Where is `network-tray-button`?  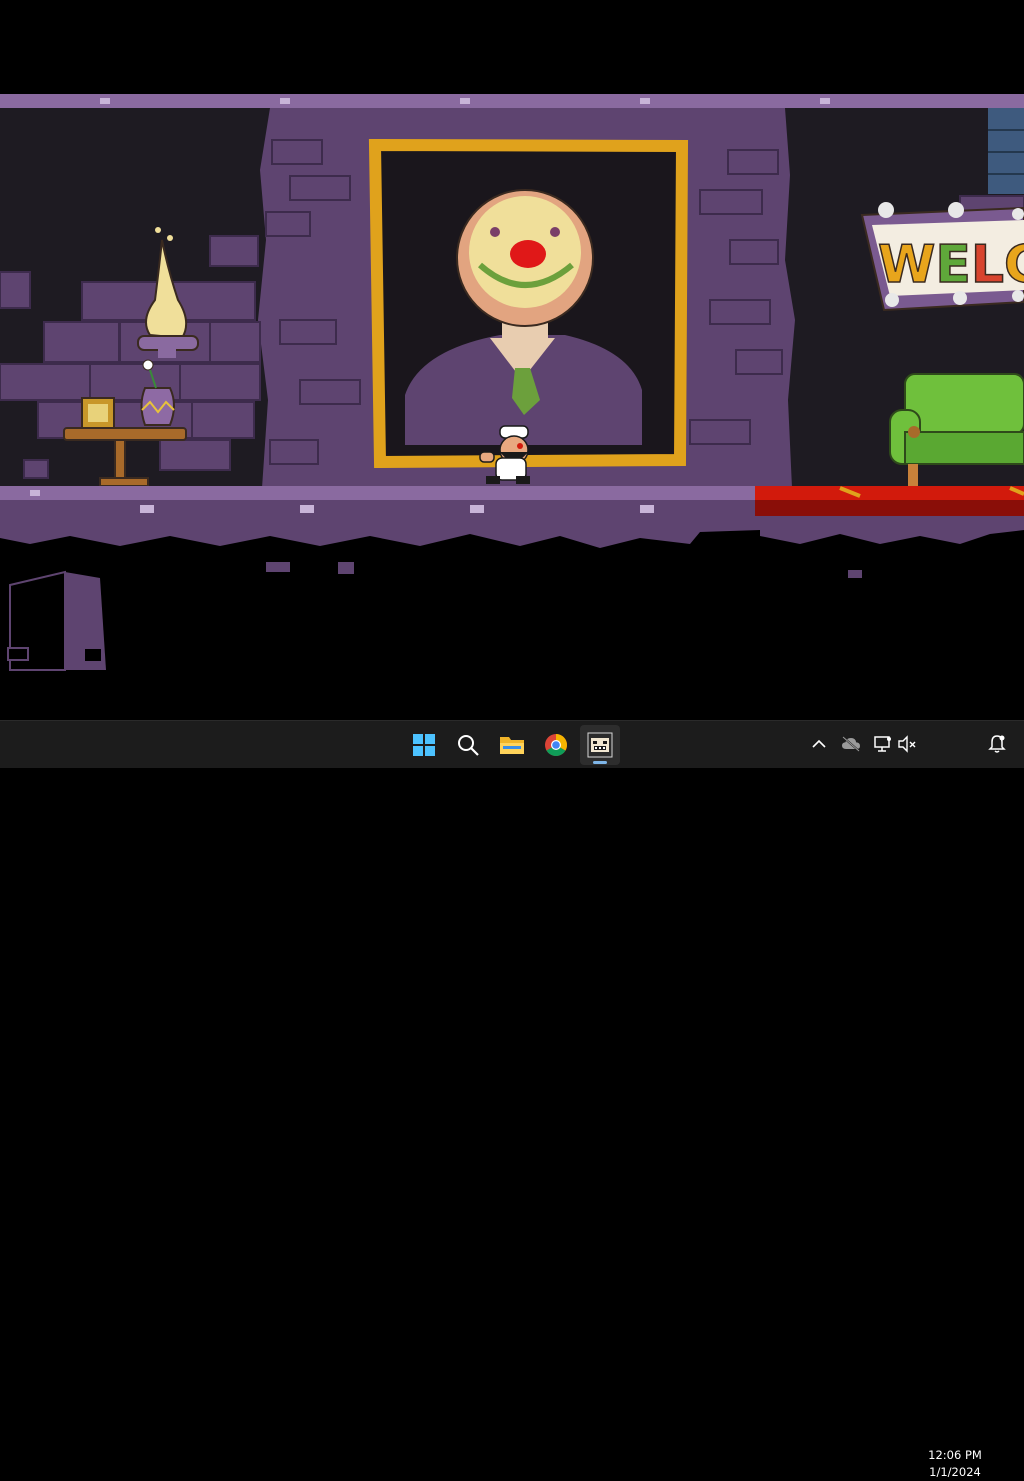 network-tray-button is located at coordinates (883, 744).